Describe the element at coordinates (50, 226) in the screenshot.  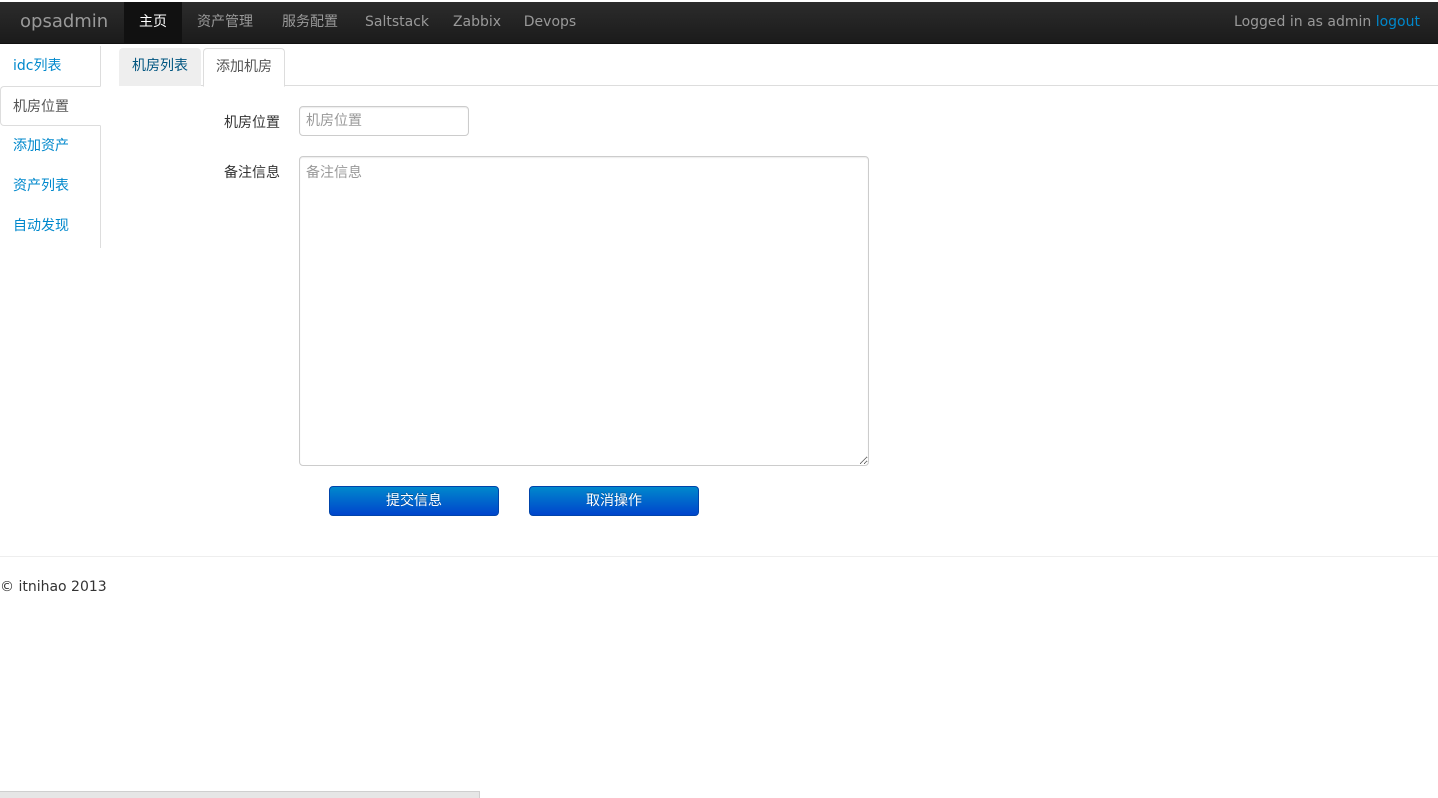
I see `sidebar-item-auto-discovery: 自动发现` at that location.